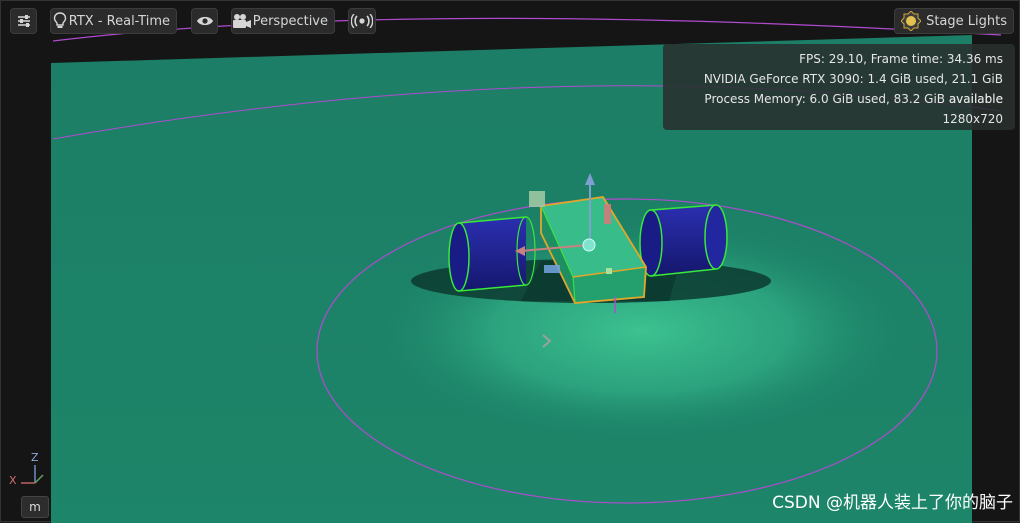  I want to click on unit-button: m, so click(35, 507).